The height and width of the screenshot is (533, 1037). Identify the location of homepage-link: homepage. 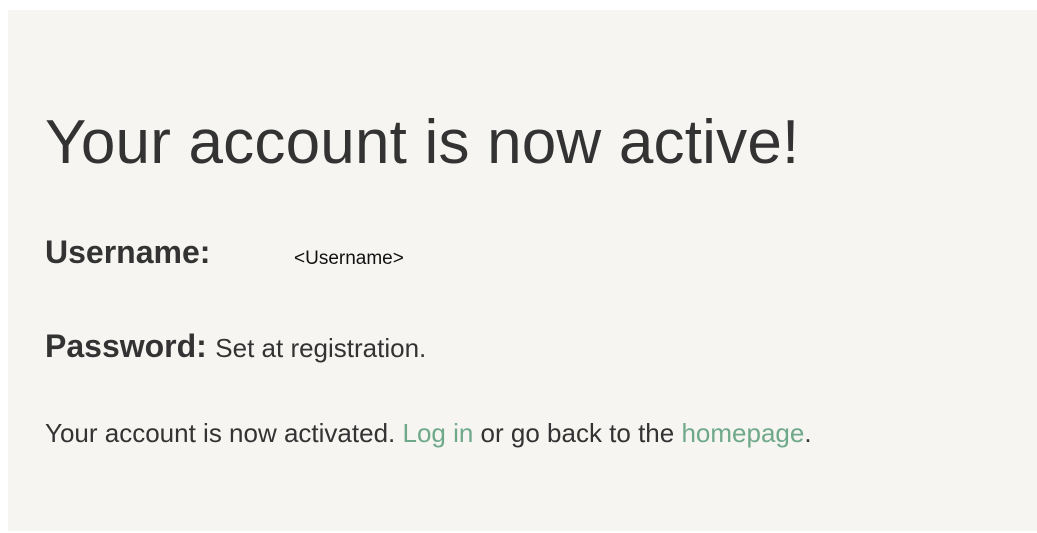
(742, 433).